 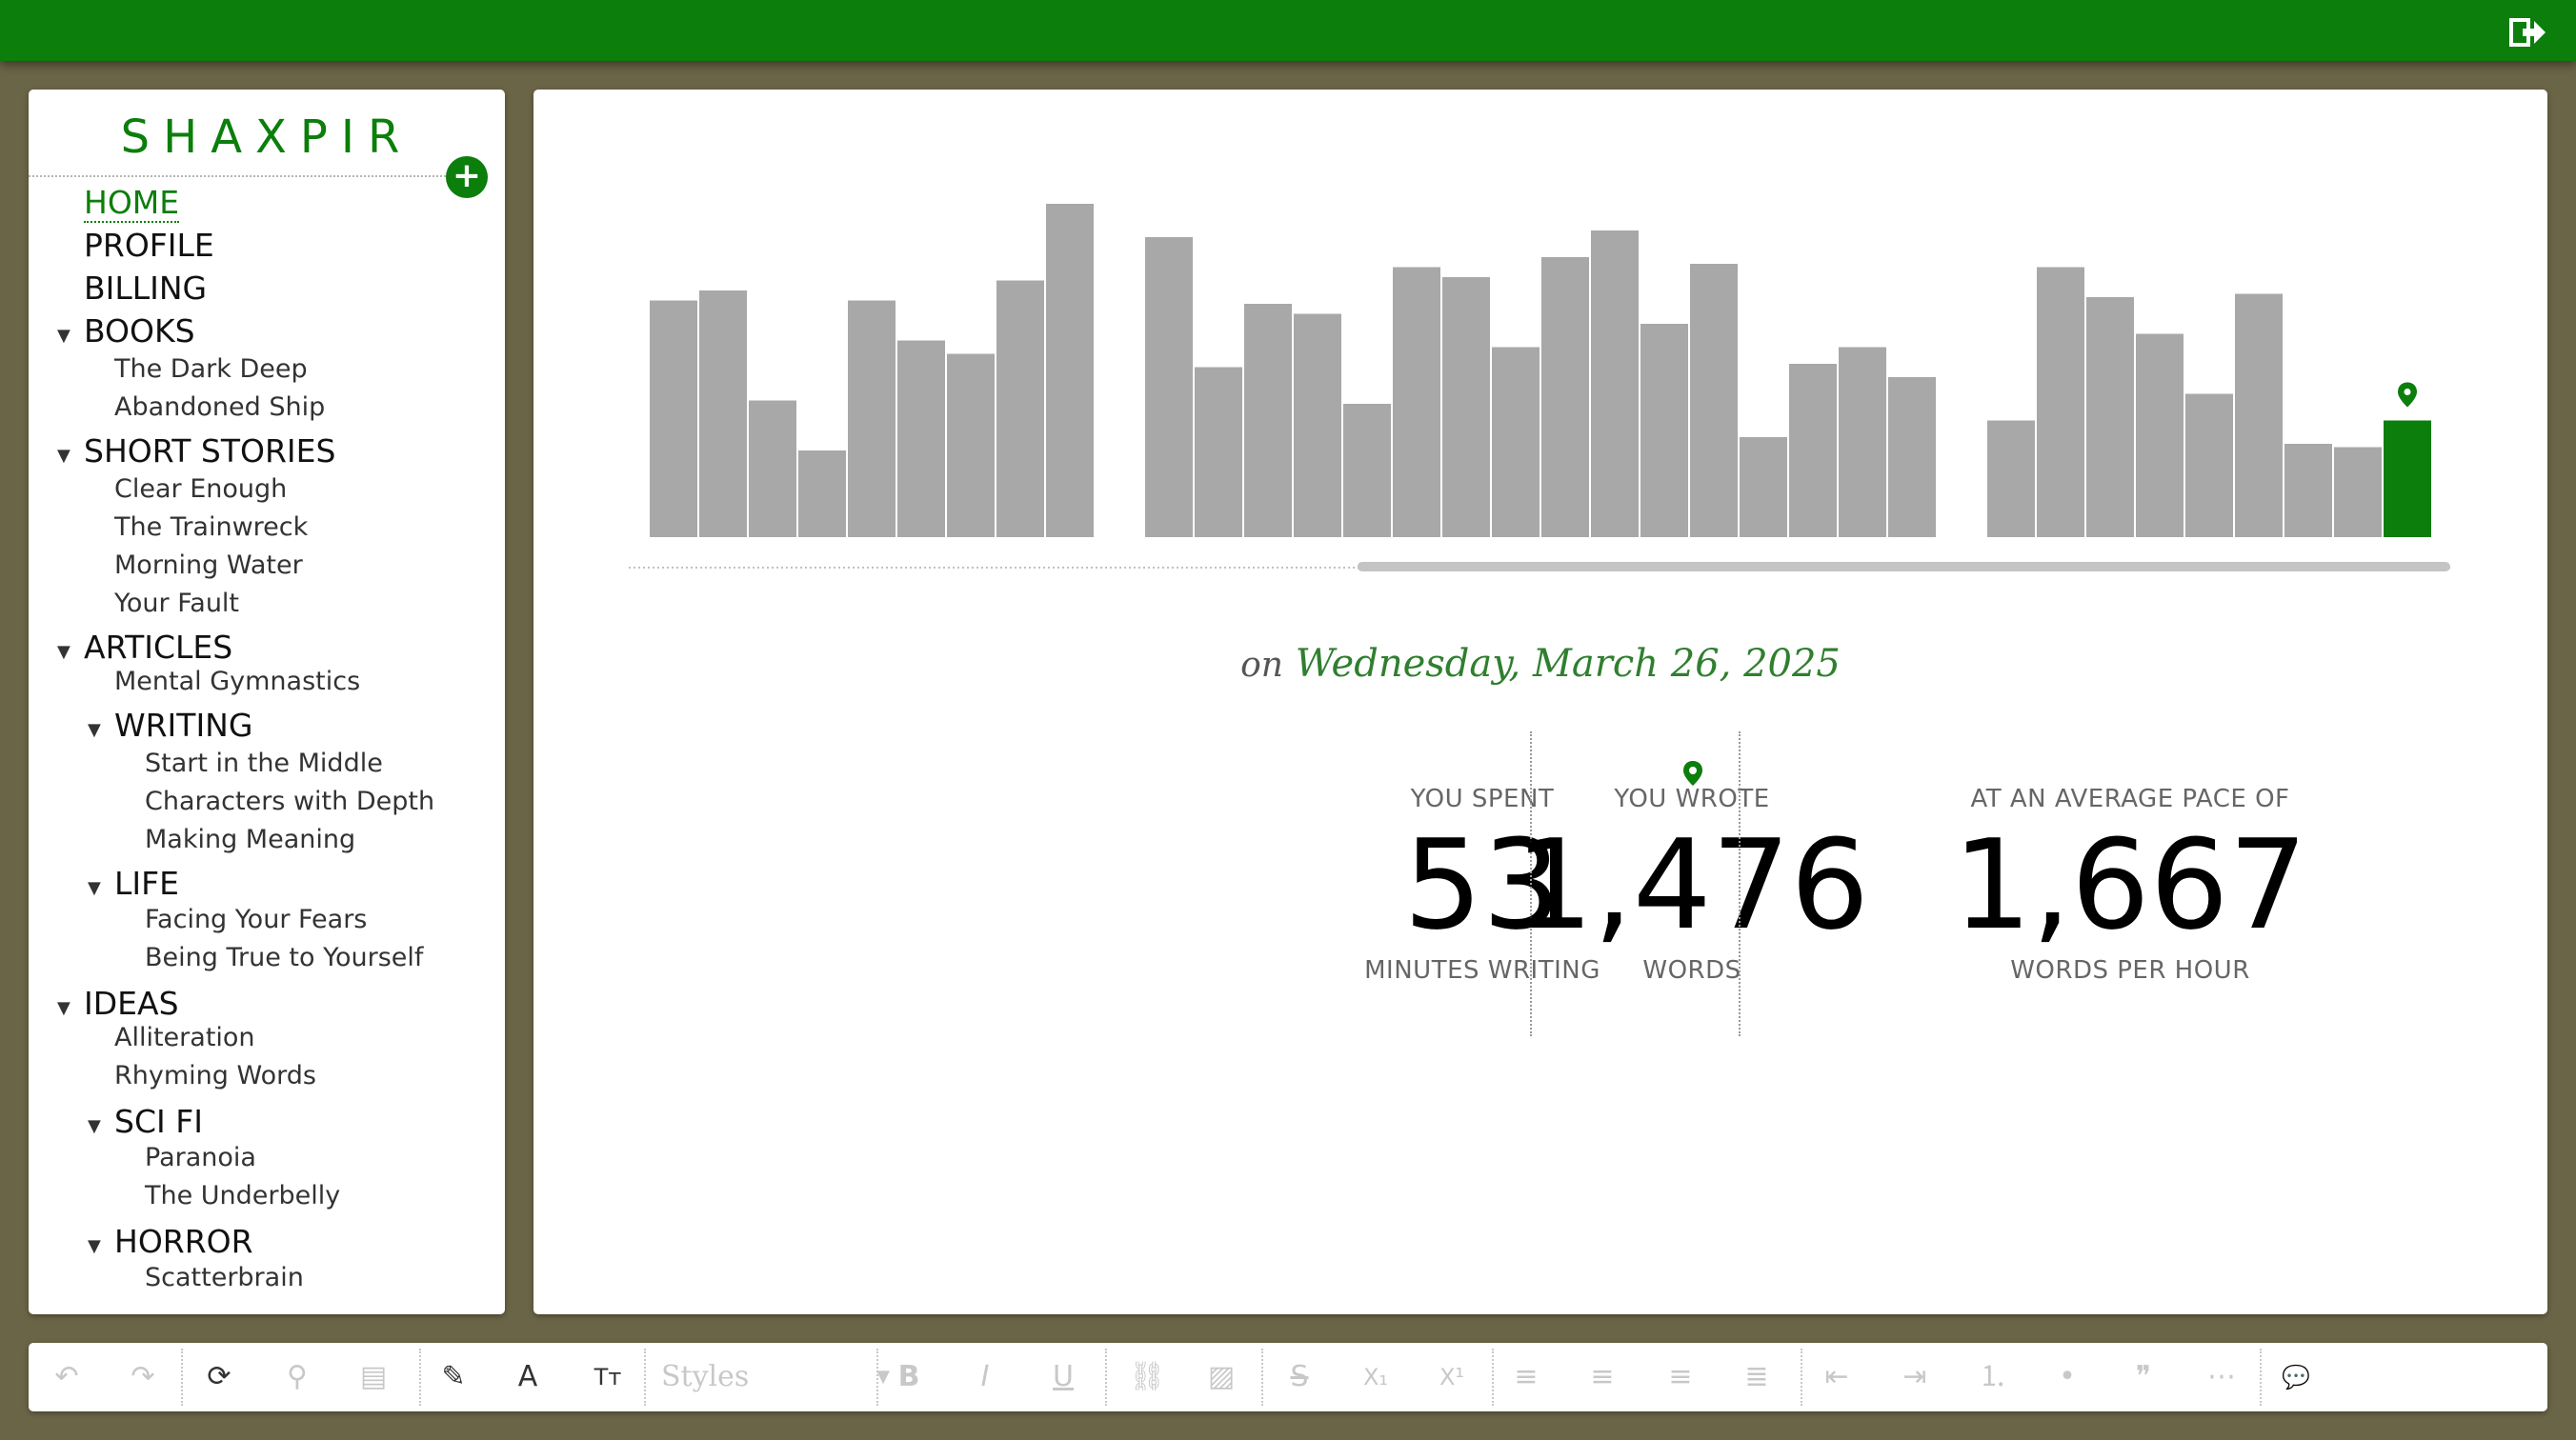 What do you see at coordinates (131, 1003) in the screenshot?
I see `sidebar-item-ideas: IDEAS` at bounding box center [131, 1003].